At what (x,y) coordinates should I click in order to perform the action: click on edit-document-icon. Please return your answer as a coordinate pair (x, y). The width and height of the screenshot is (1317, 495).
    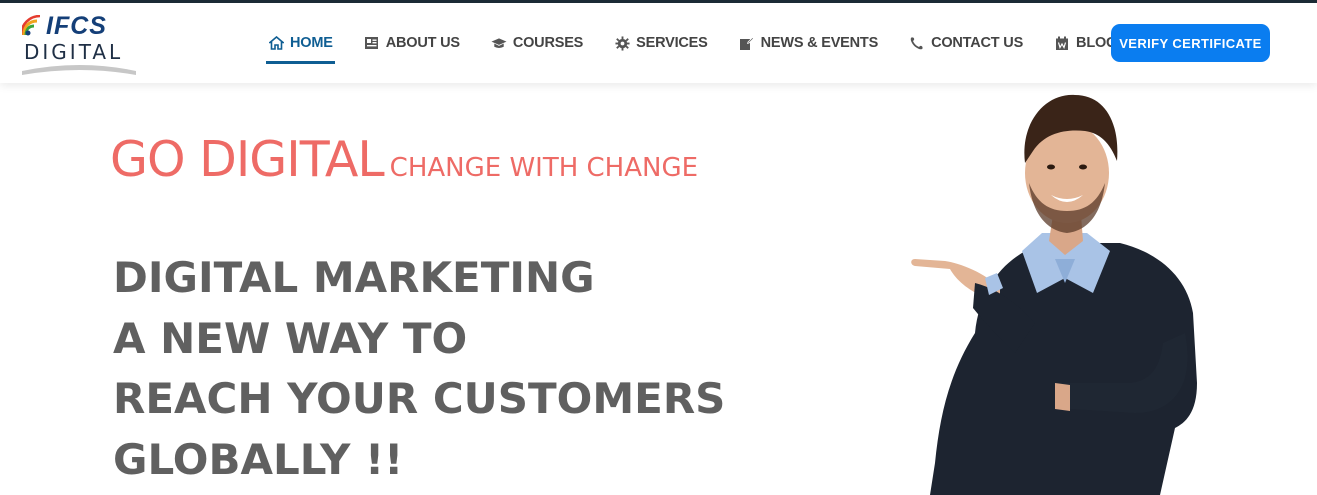
    Looking at the image, I should click on (747, 43).